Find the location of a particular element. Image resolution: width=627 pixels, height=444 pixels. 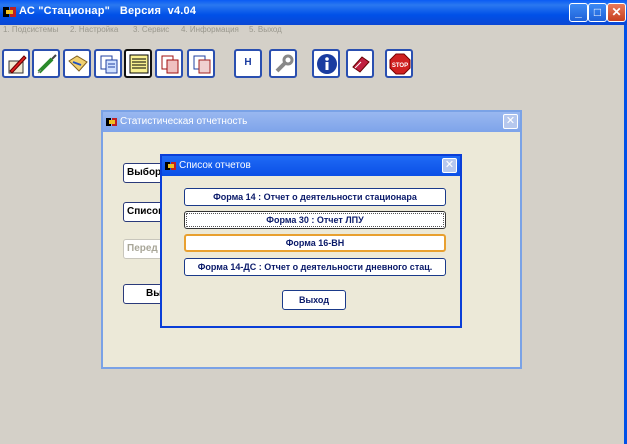

doc-pages-icon is located at coordinates (202, 64).